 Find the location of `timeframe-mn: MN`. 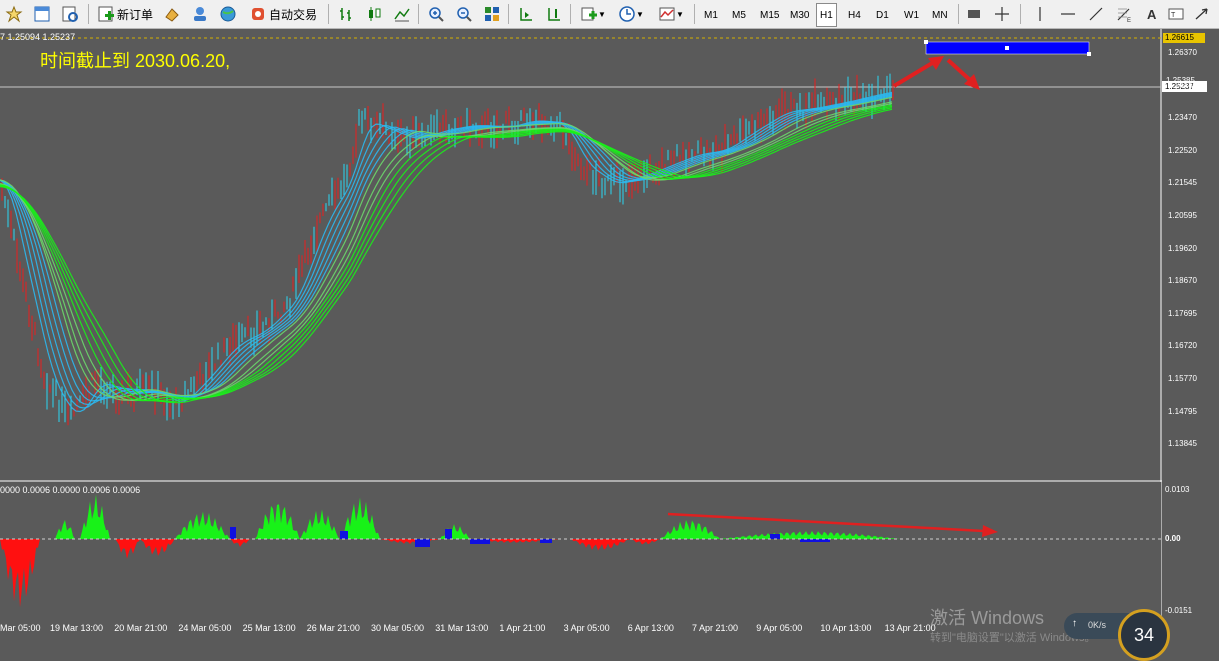

timeframe-mn: MN is located at coordinates (940, 15).